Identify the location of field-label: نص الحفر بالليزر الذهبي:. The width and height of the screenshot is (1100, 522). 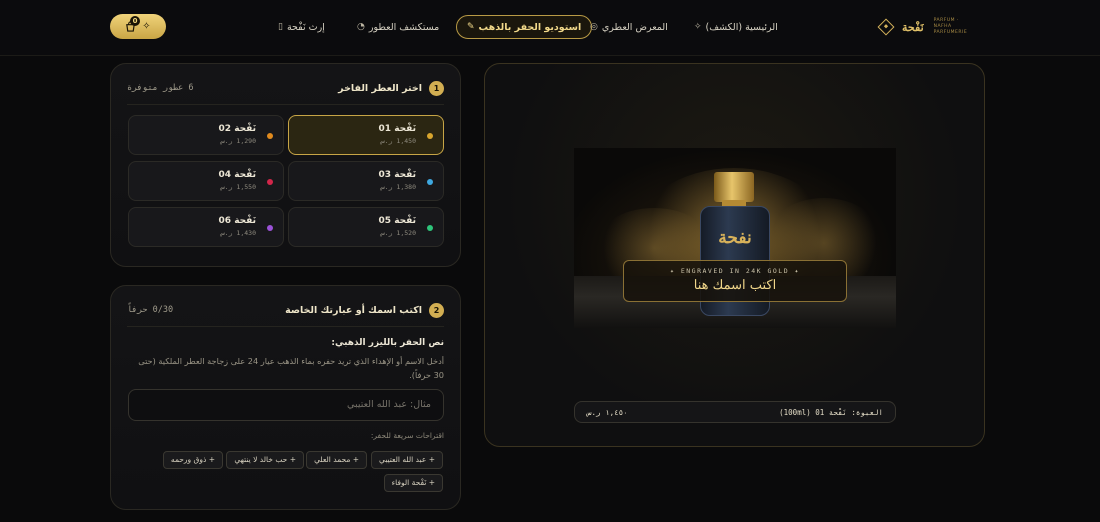
(387, 343).